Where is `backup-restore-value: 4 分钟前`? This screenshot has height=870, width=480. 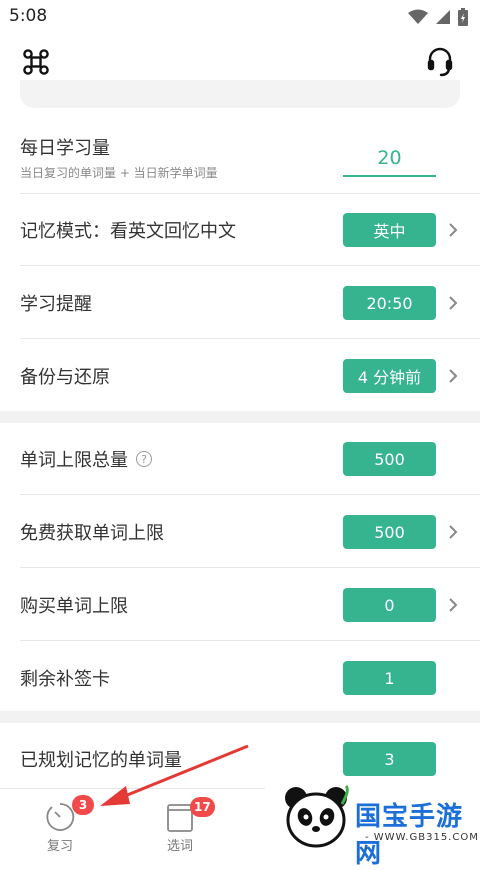 backup-restore-value: 4 分钟前 is located at coordinates (389, 376).